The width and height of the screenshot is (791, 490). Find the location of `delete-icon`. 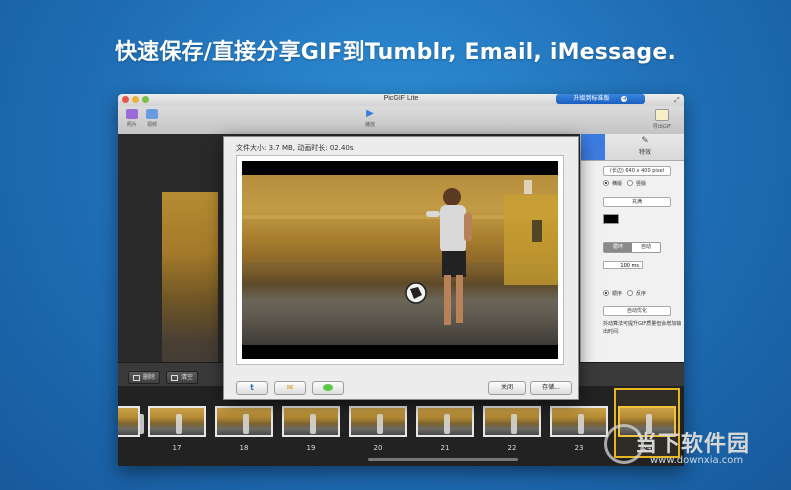

delete-icon is located at coordinates (136, 377).